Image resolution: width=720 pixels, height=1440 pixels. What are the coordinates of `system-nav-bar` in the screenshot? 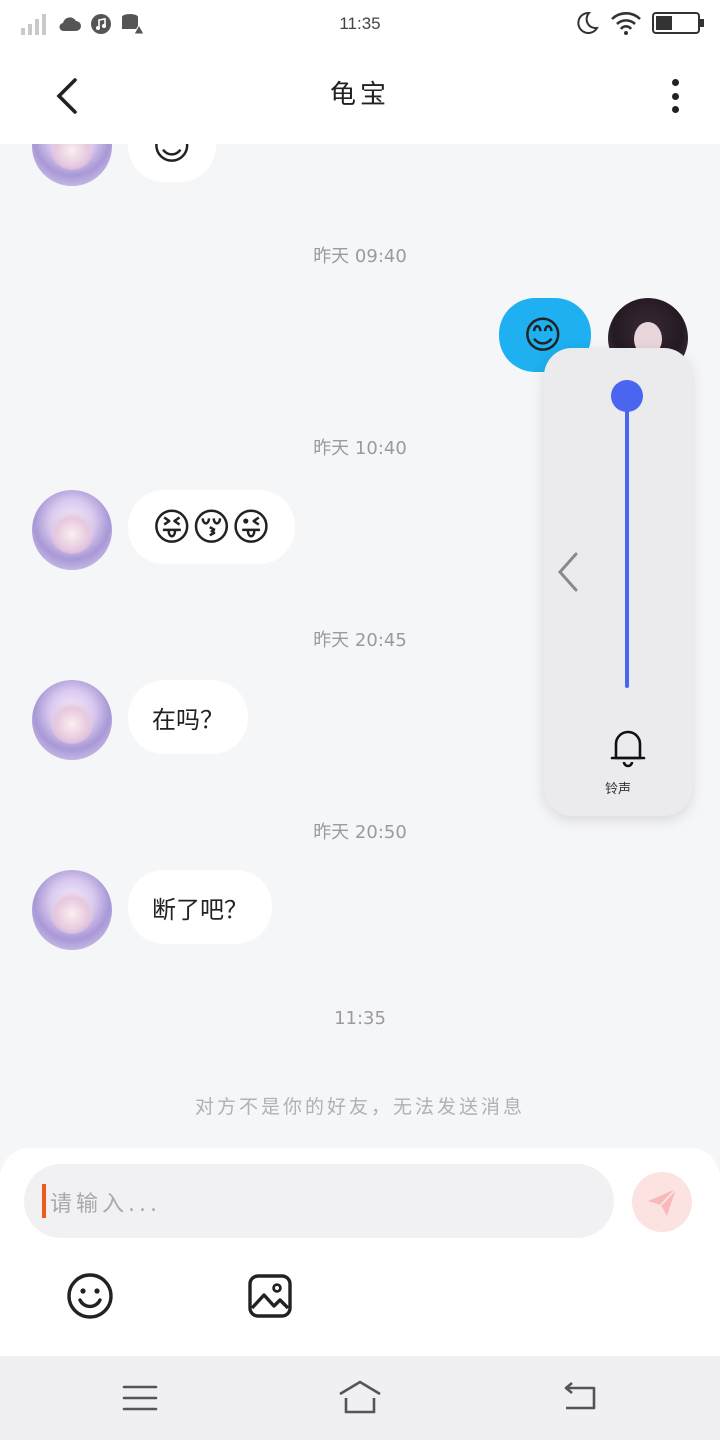 It's located at (360, 1398).